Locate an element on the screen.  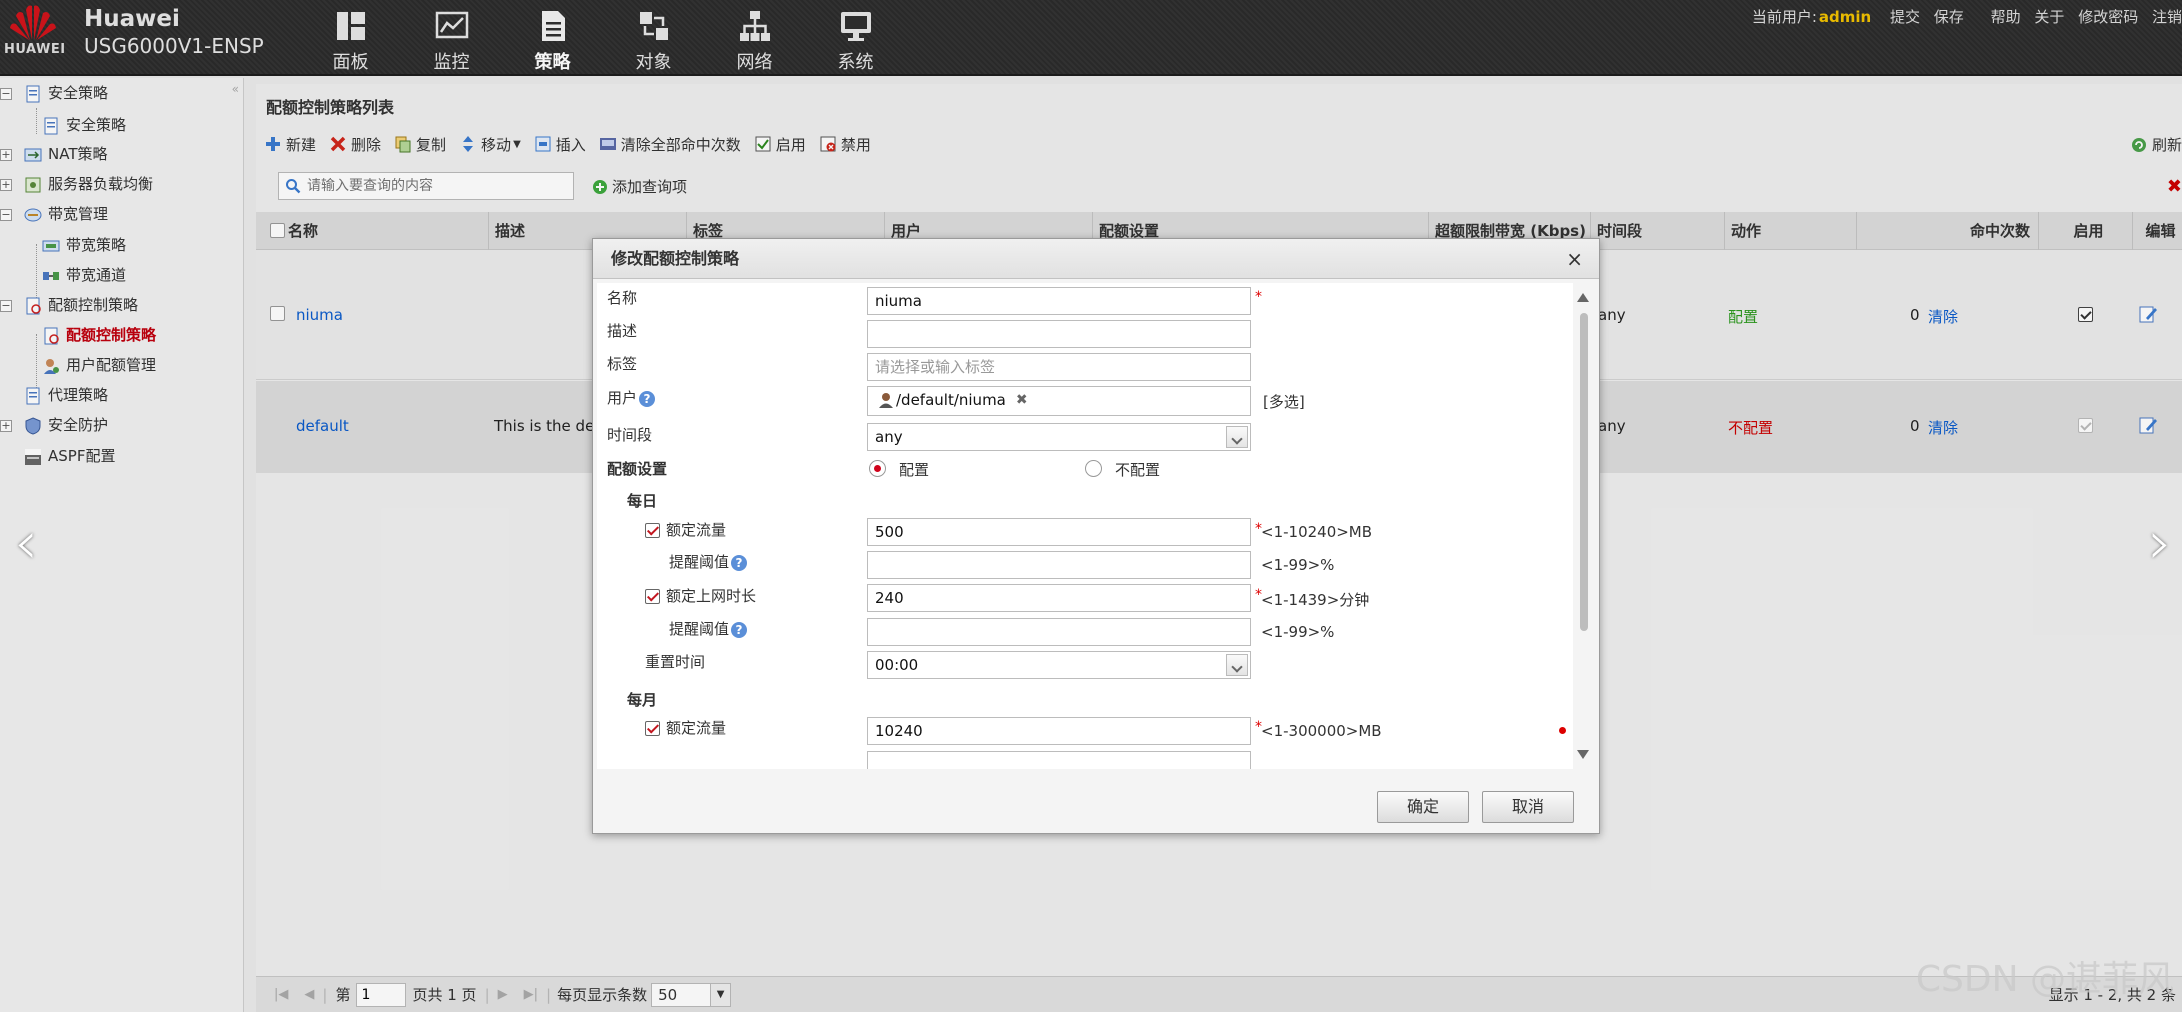
monthly-traffic-hint: <1-300000>MB is located at coordinates (1321, 731).